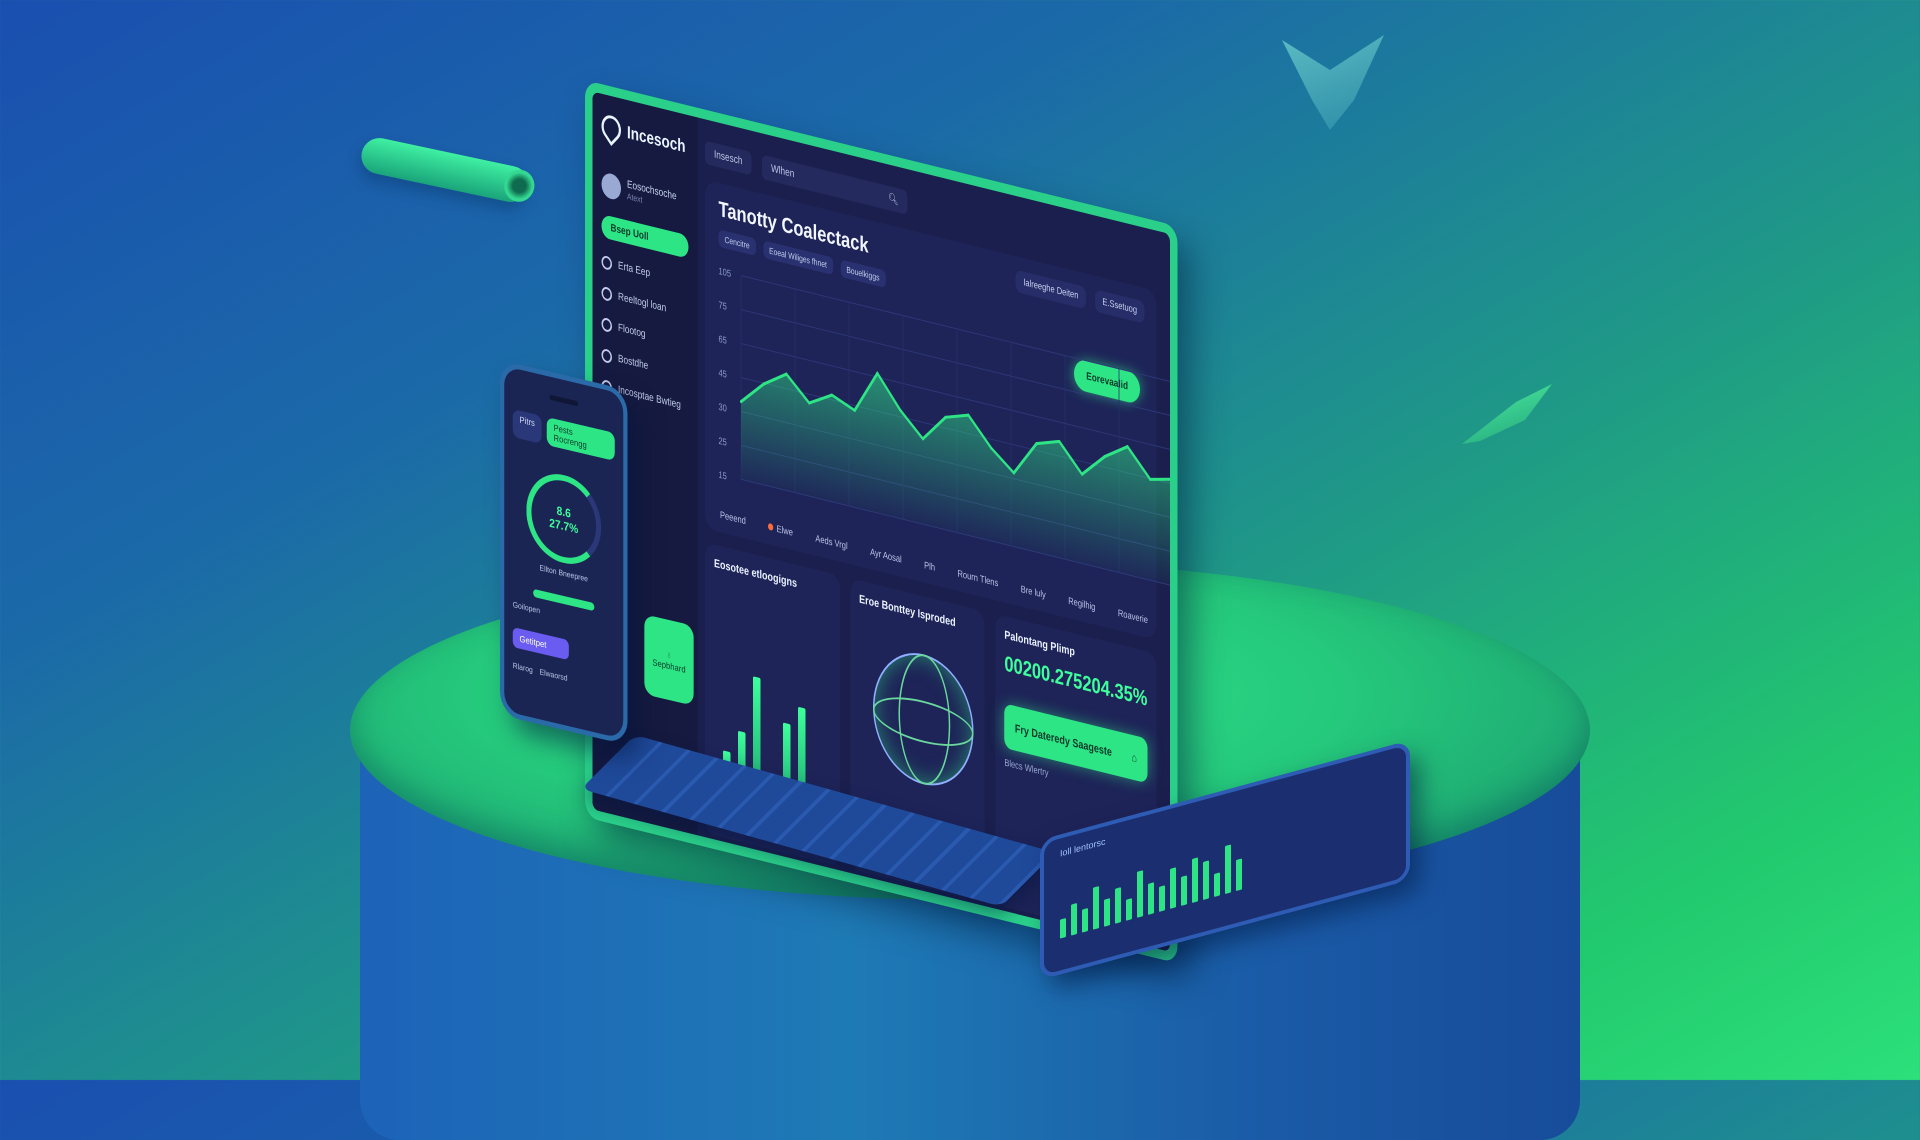 The image size is (1920, 1140). Describe the element at coordinates (907, 610) in the screenshot. I see `card-title: Eroe Bonttey Isproded` at that location.